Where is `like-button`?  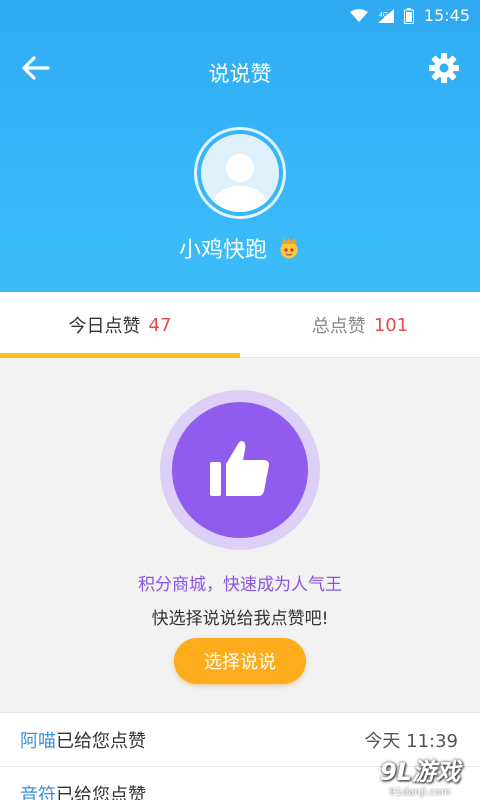
like-button is located at coordinates (240, 470).